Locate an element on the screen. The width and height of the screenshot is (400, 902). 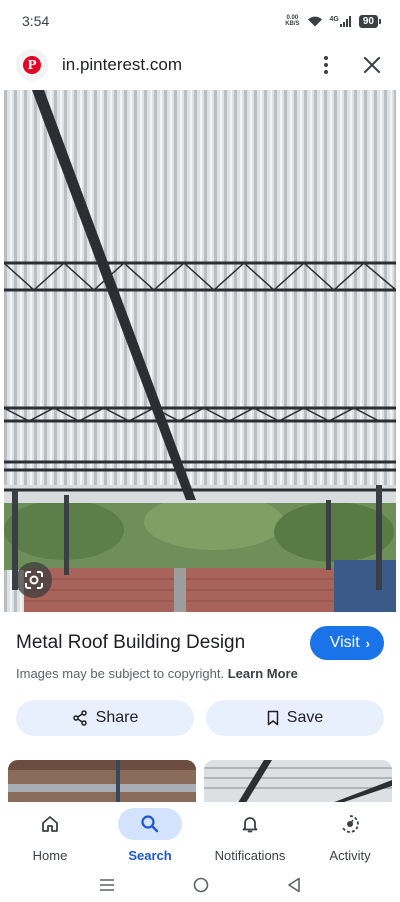
network-speed: 0.00 KB/S is located at coordinates (292, 21).